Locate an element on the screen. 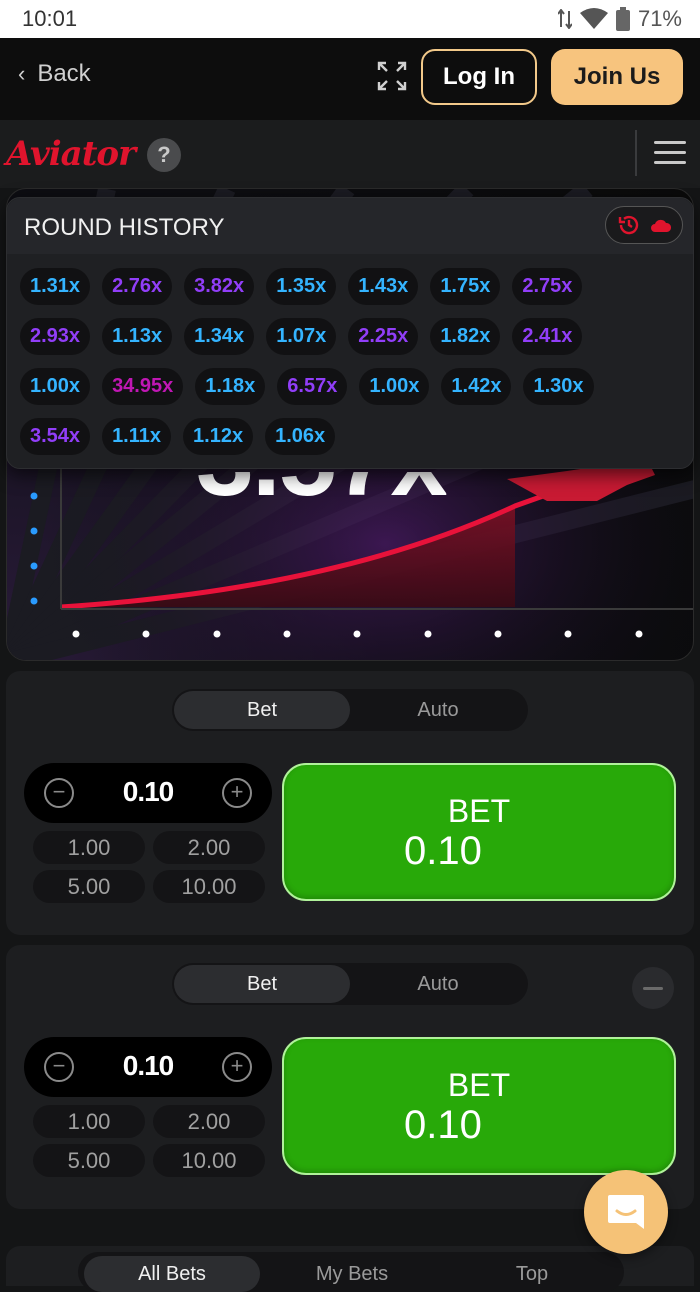  history-multiplier-chip: 3.54x is located at coordinates (55, 436).